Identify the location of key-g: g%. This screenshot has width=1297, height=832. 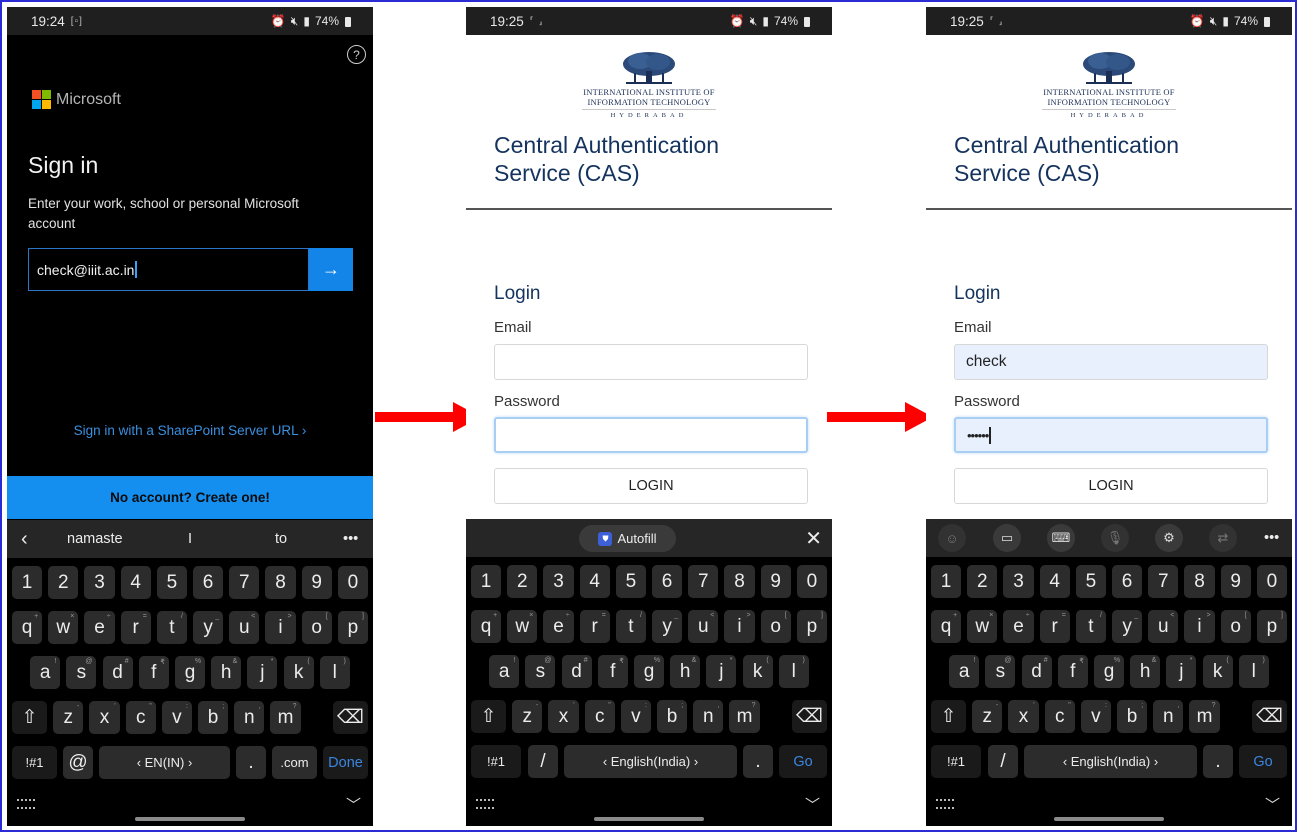
(190, 672).